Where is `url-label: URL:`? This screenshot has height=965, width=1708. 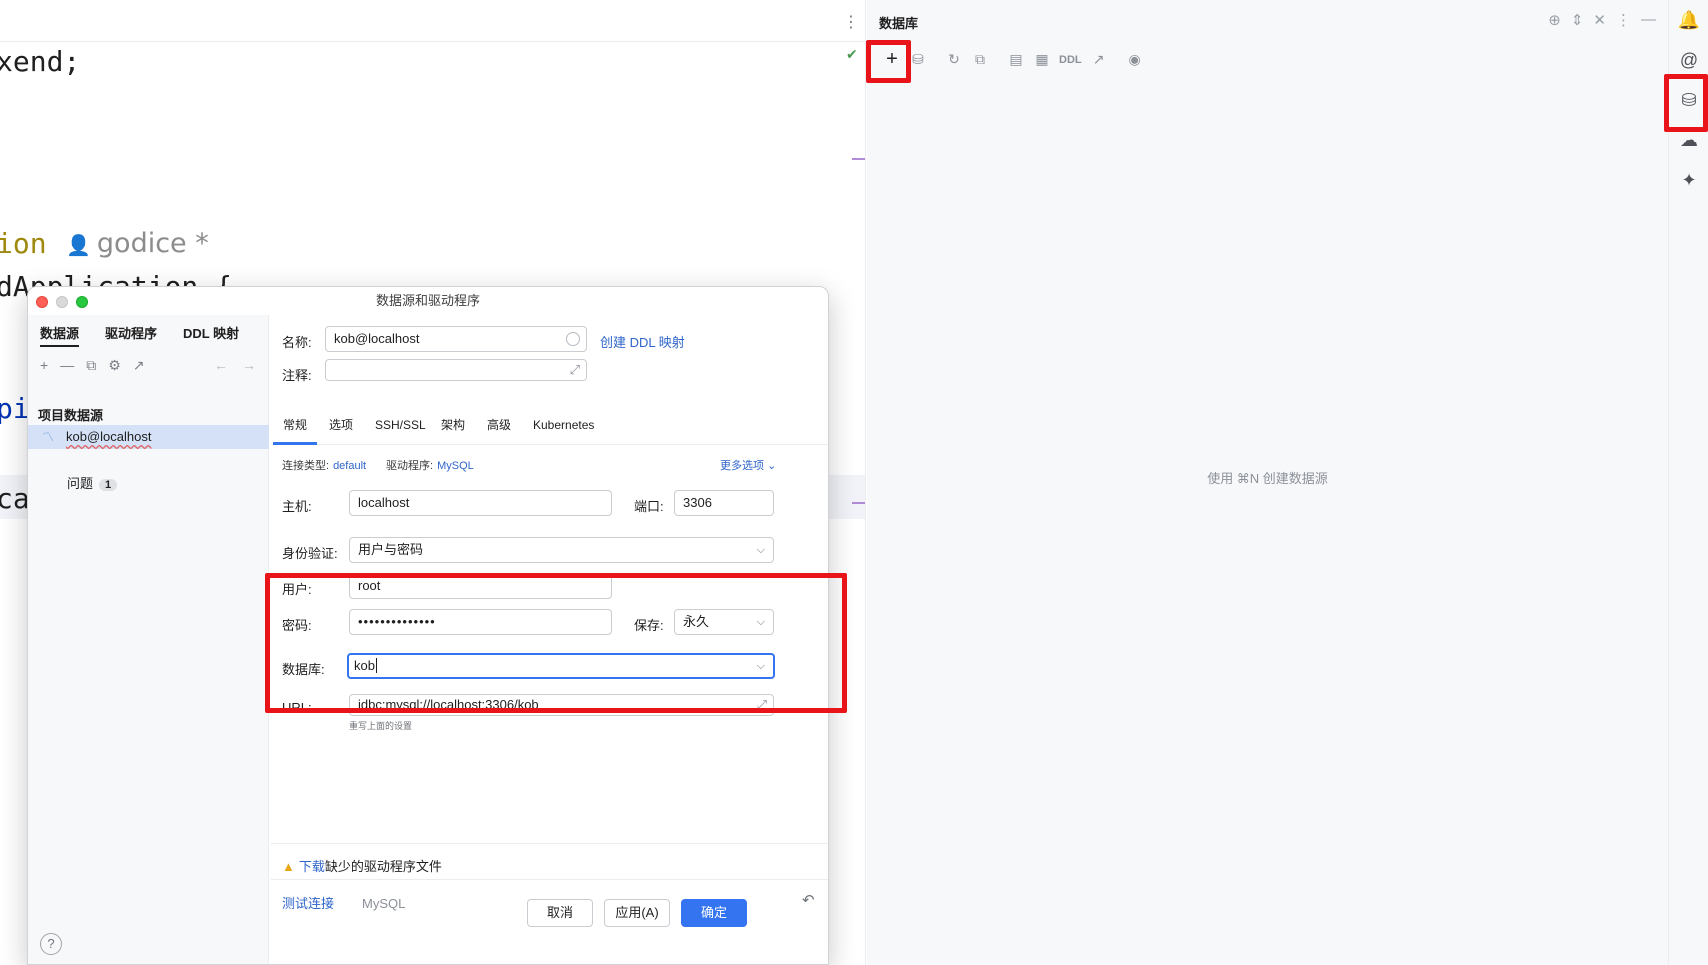 url-label: URL: is located at coordinates (297, 707).